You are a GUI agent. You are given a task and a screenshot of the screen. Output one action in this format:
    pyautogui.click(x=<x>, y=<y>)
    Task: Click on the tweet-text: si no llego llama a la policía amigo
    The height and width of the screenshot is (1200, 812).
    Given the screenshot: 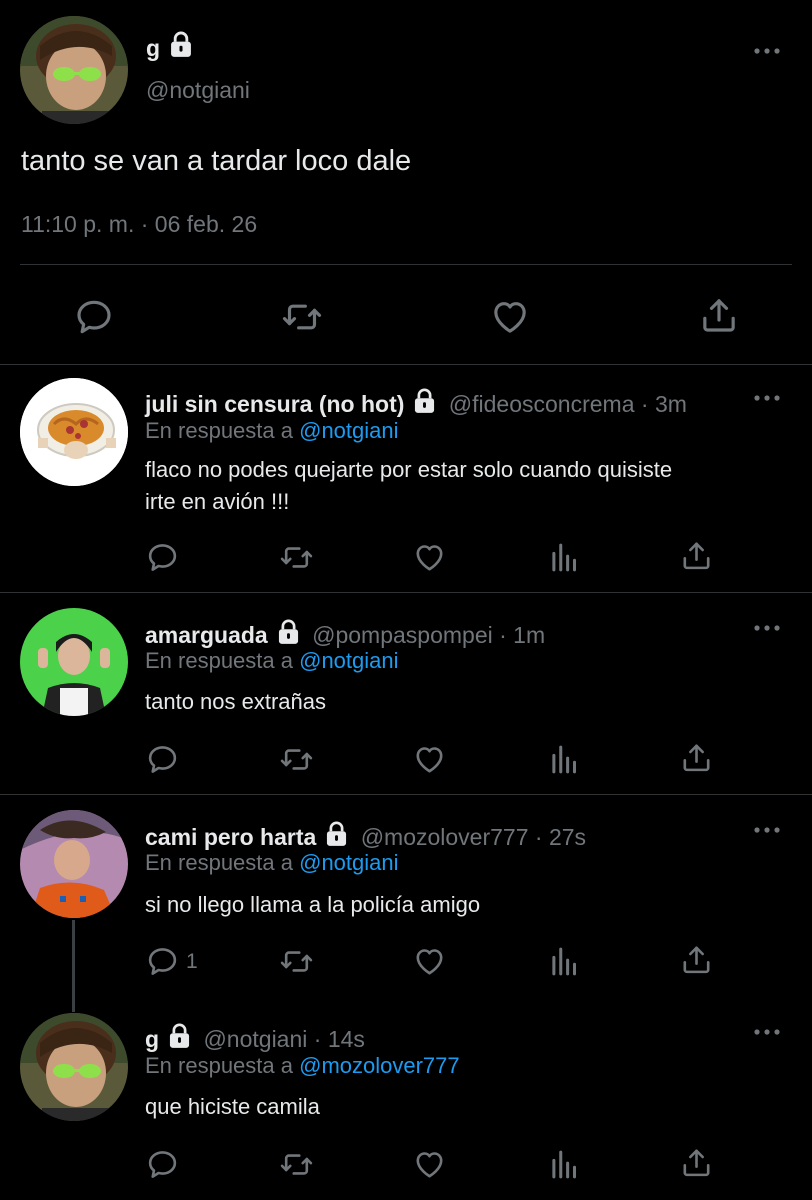 What is the action you would take?
    pyautogui.click(x=465, y=905)
    